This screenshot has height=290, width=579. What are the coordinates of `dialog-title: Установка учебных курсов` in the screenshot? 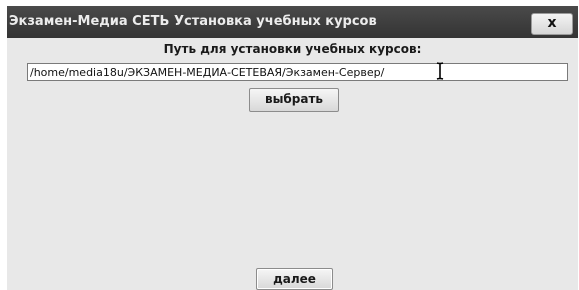 It's located at (275, 21).